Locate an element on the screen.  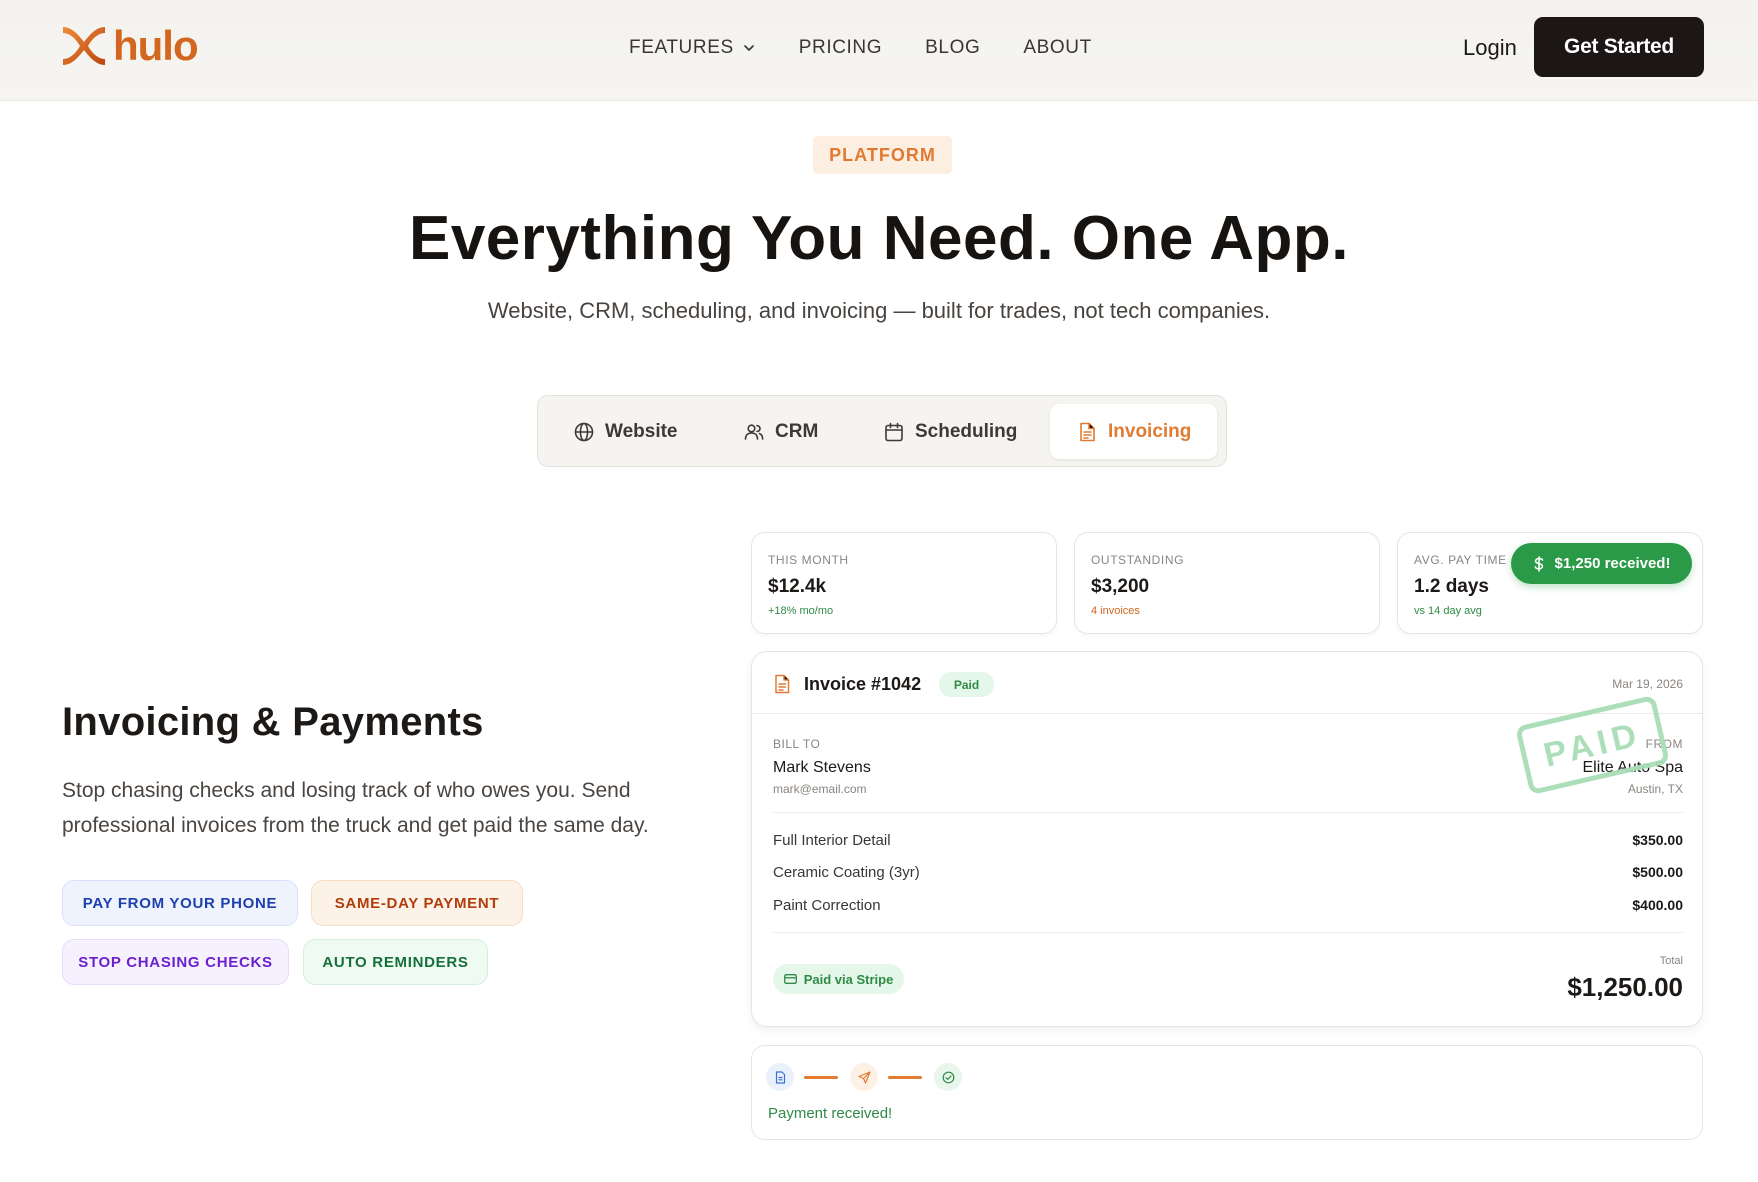
tab-invoicing: Invoicing is located at coordinates (1134, 431).